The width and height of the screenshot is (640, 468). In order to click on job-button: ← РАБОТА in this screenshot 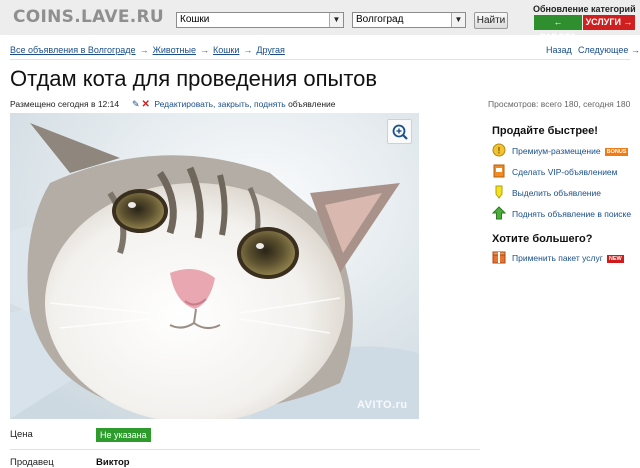, I will do `click(558, 28)`.